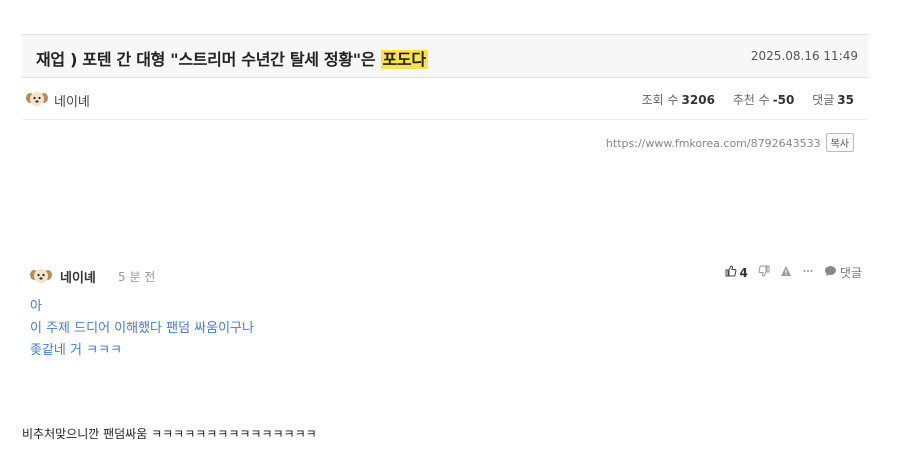  What do you see at coordinates (698, 100) in the screenshot?
I see `views-count: 3206` at bounding box center [698, 100].